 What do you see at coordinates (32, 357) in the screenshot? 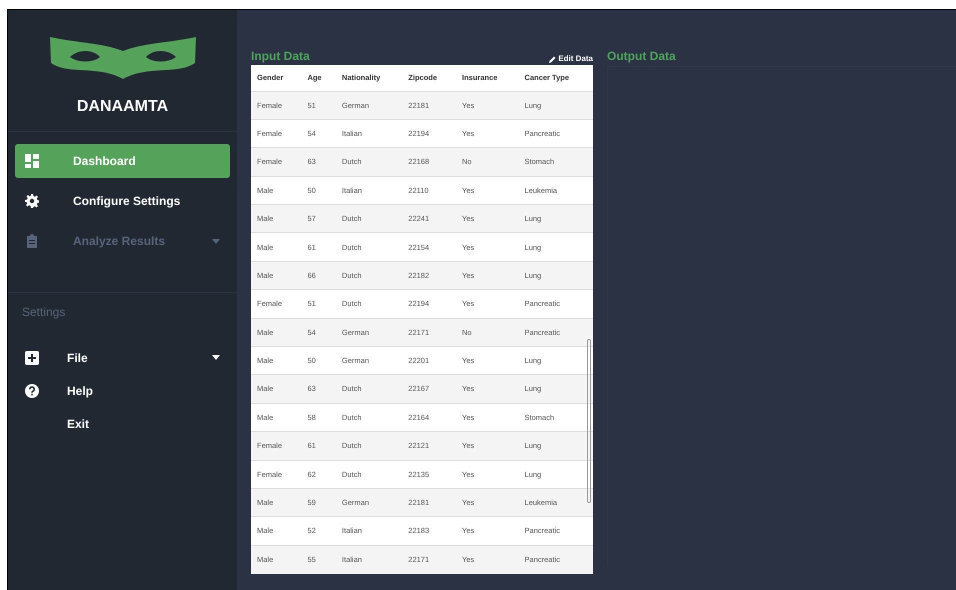
I see `plus-icon` at bounding box center [32, 357].